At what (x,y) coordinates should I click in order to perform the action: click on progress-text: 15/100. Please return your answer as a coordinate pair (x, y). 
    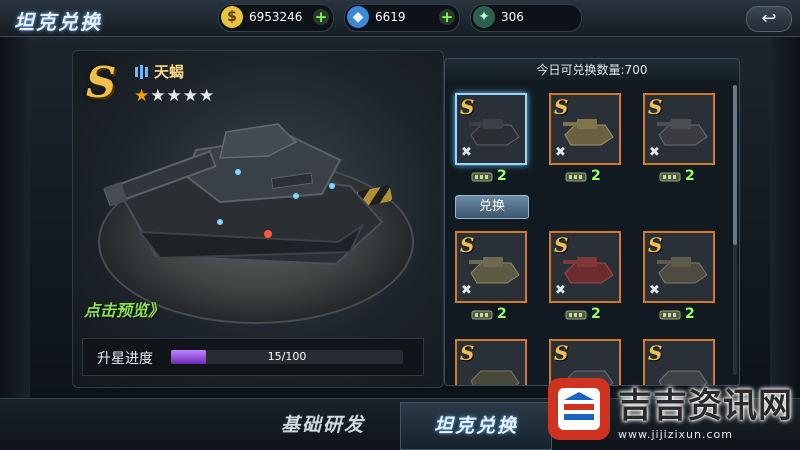
    Looking at the image, I should click on (287, 356).